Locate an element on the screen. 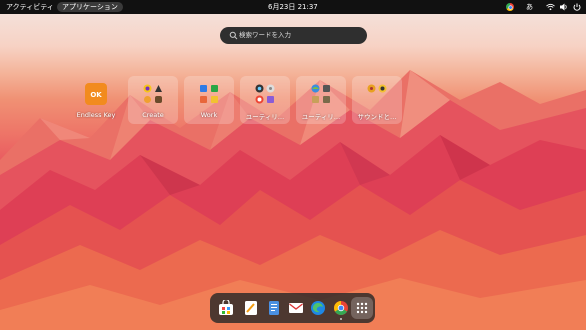 This screenshot has width=586, height=330. help-app-icon is located at coordinates (259, 99).